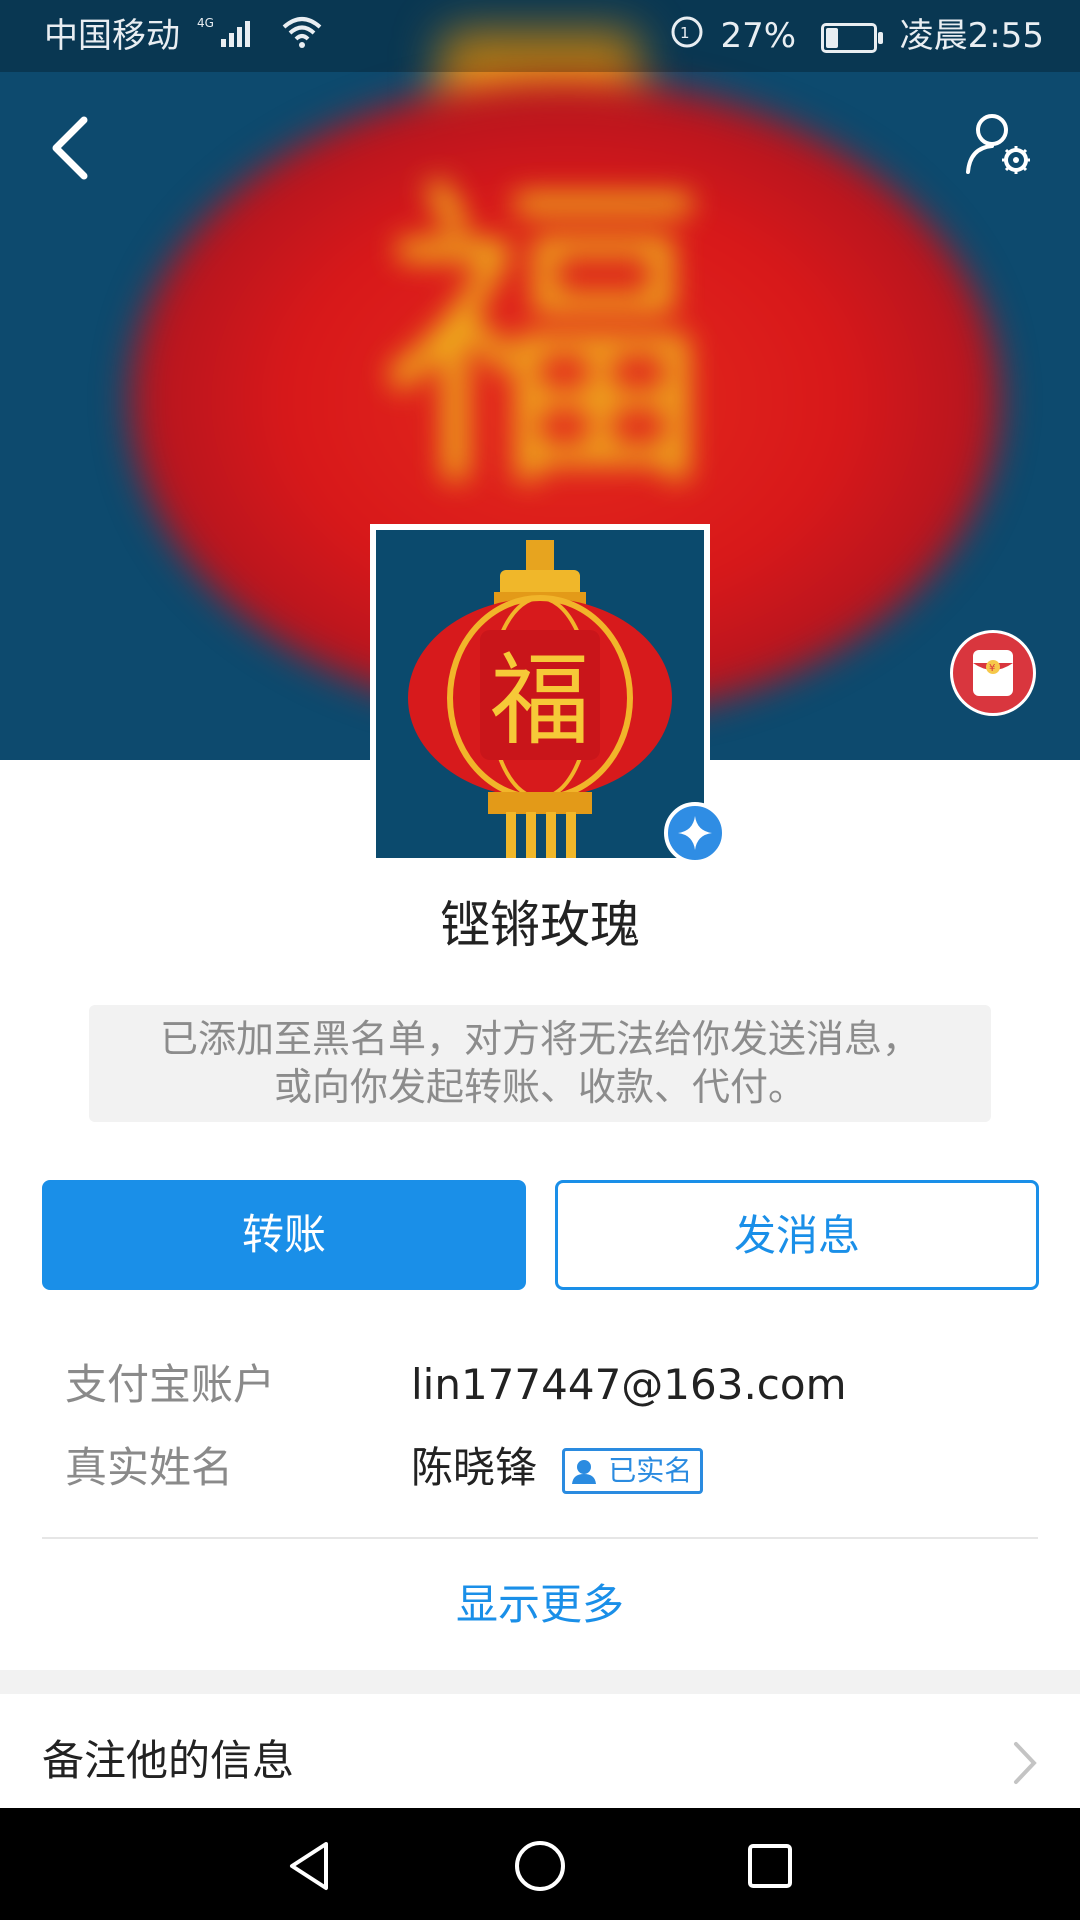 This screenshot has height=1920, width=1080. I want to click on back-button, so click(75, 148).